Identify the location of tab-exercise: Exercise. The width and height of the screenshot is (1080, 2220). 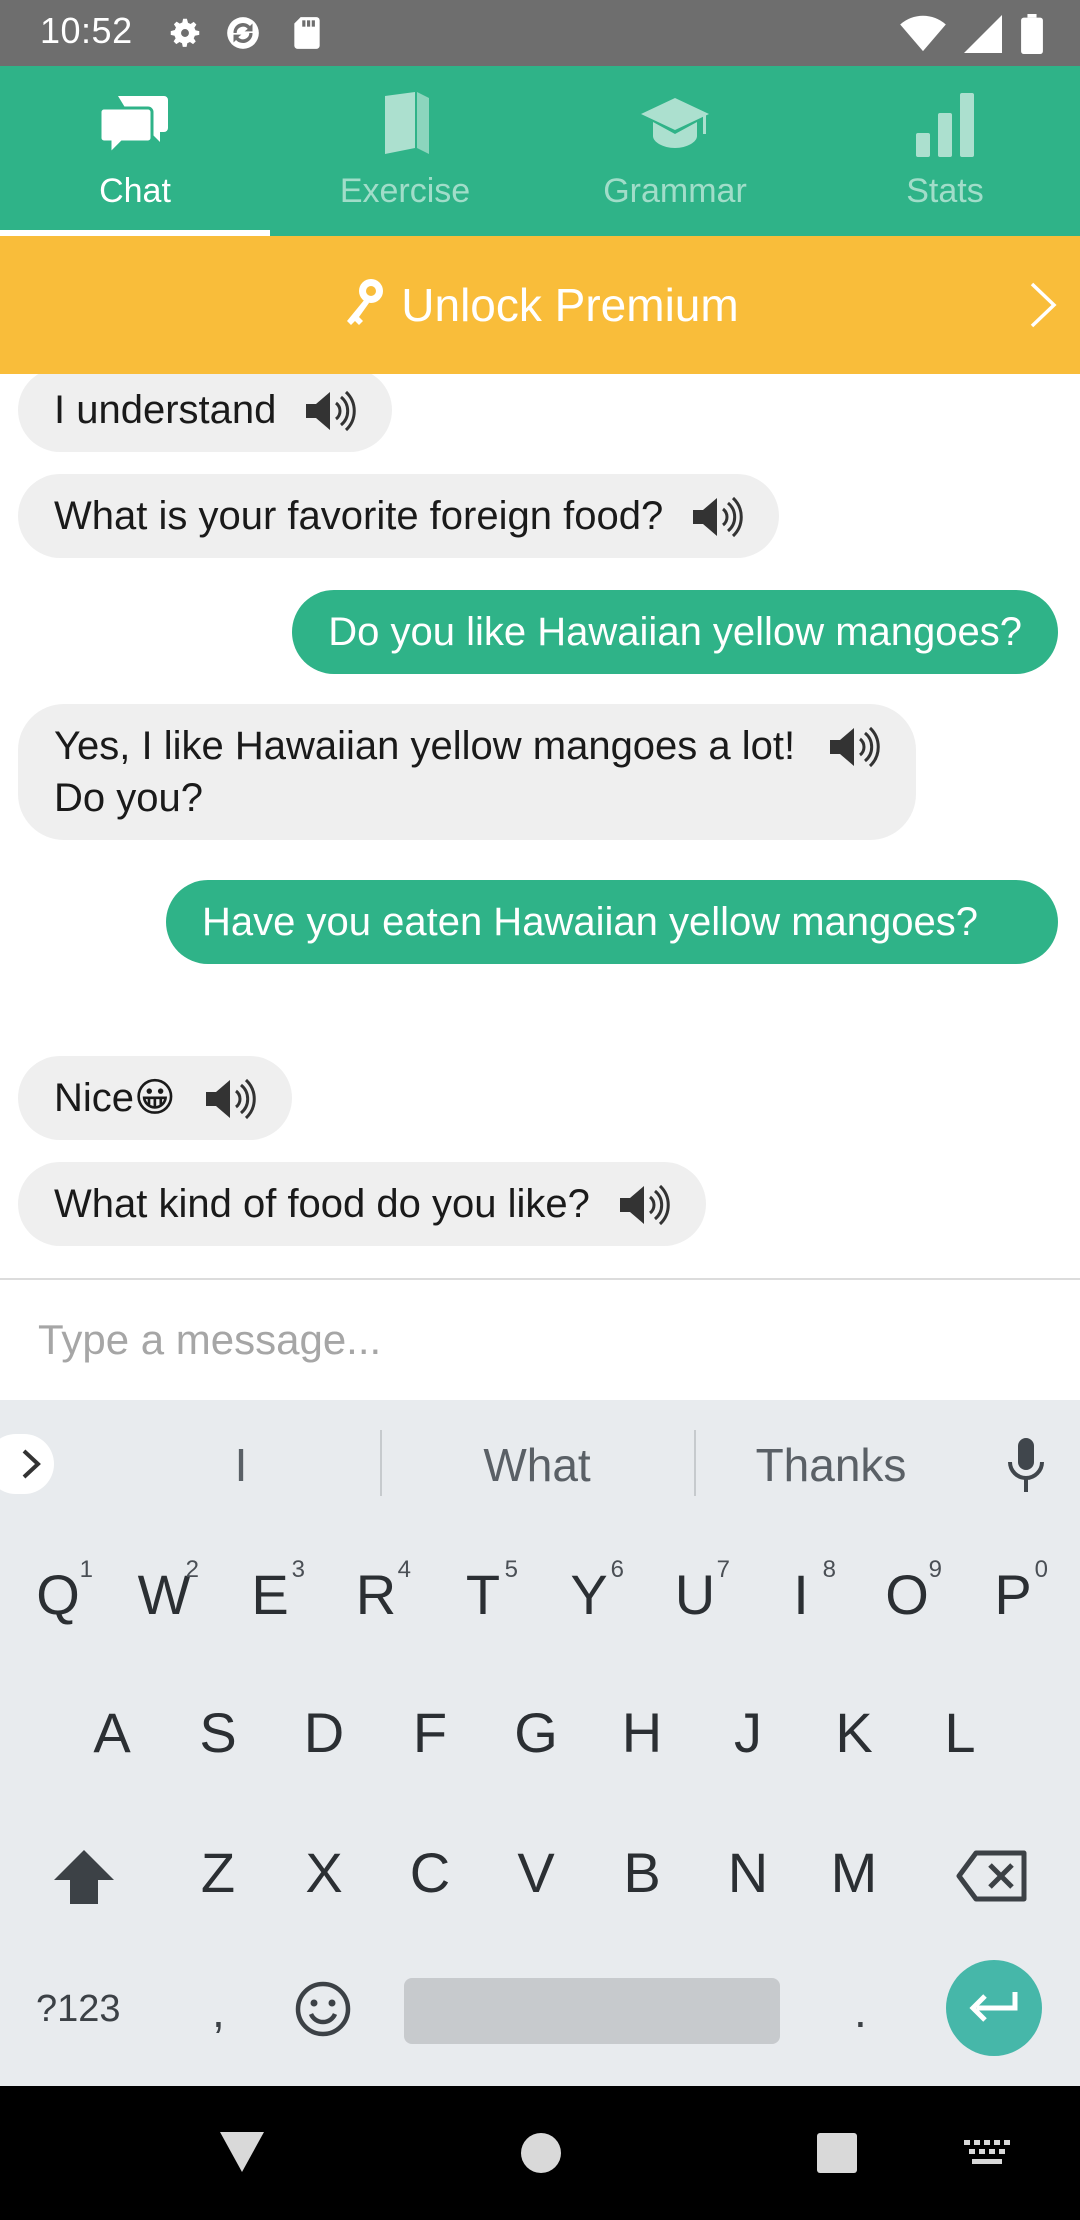
(405, 151).